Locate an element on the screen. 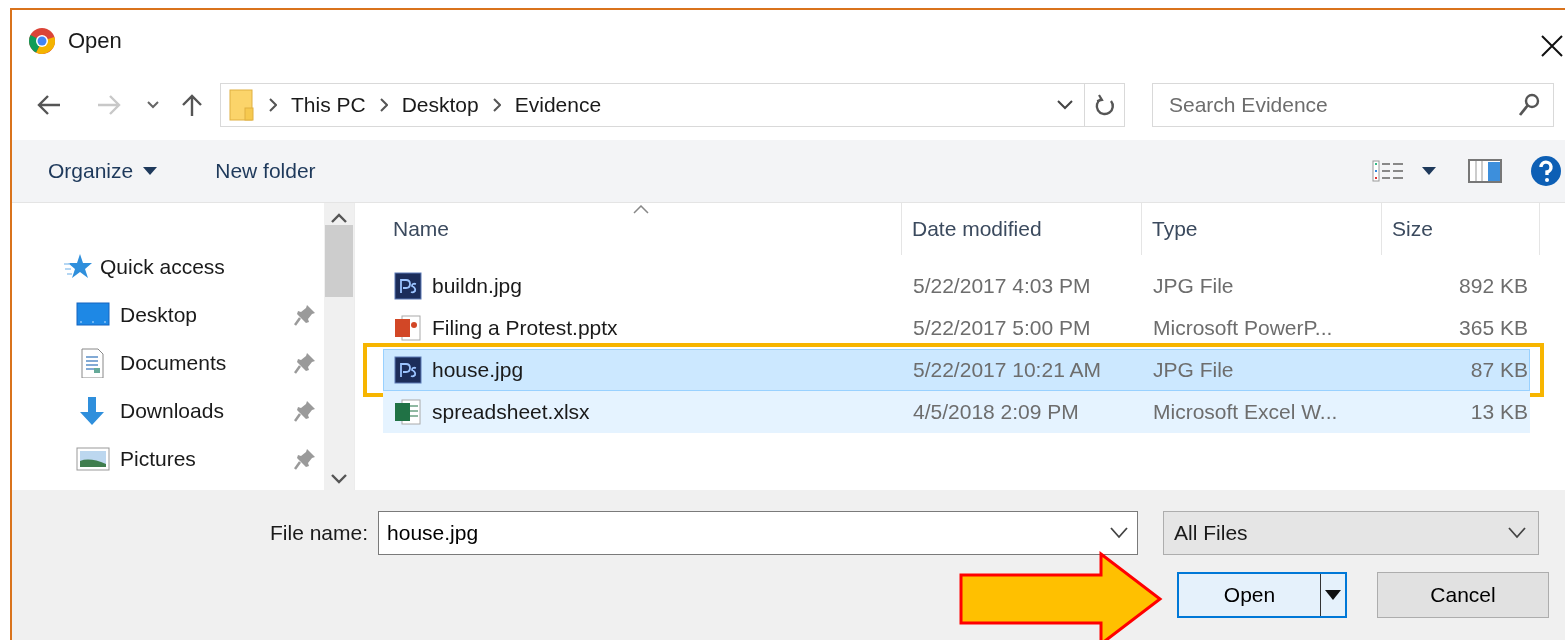  table-cell-text: 5/22/2017 4:03 PM is located at coordinates (1002, 286).